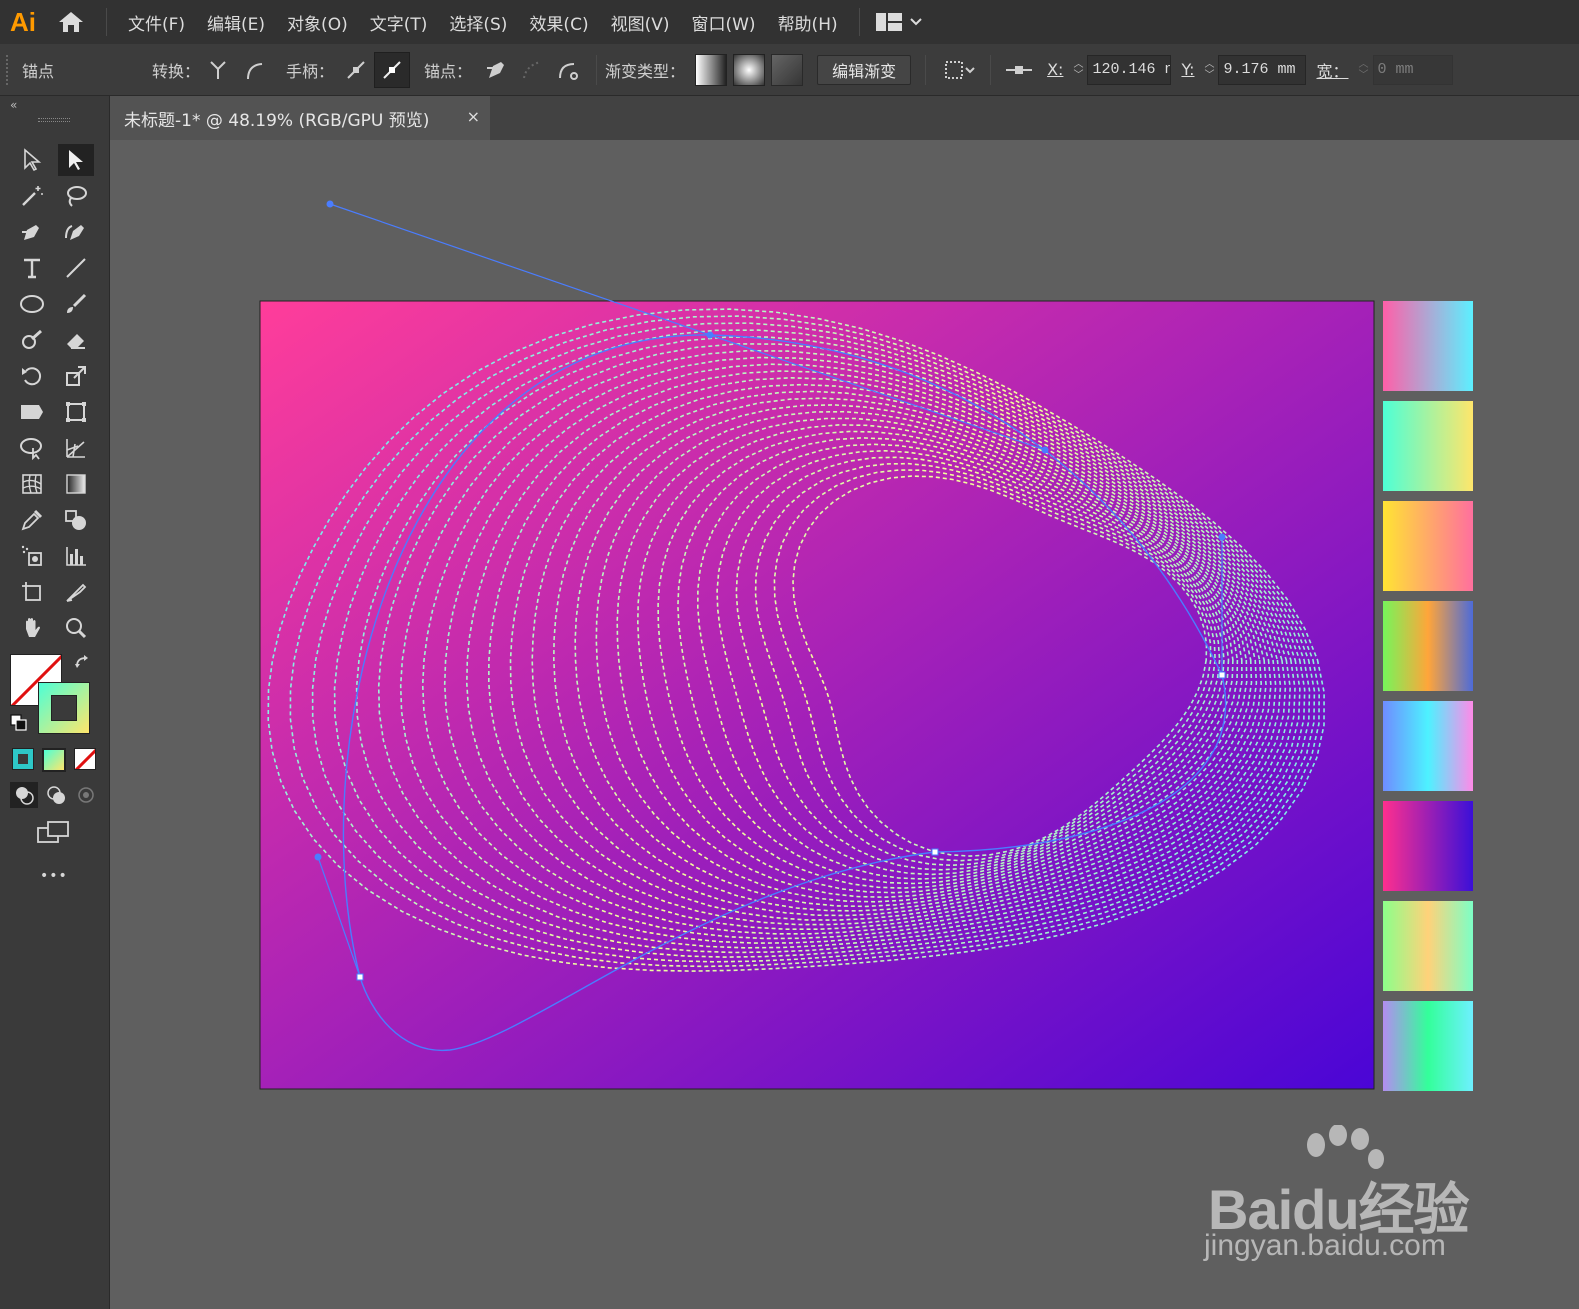 This screenshot has width=1579, height=1309. Describe the element at coordinates (645, 71) in the screenshot. I see `gradient-type-label: 渐变类型：` at that location.